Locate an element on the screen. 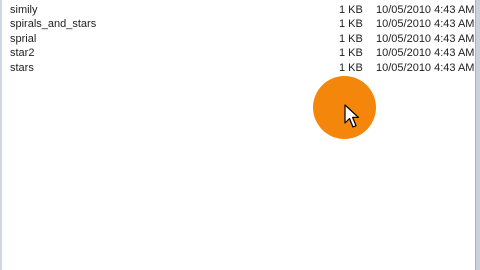 Image resolution: width=480 pixels, height=270 pixels. file-name: sprial is located at coordinates (23, 39).